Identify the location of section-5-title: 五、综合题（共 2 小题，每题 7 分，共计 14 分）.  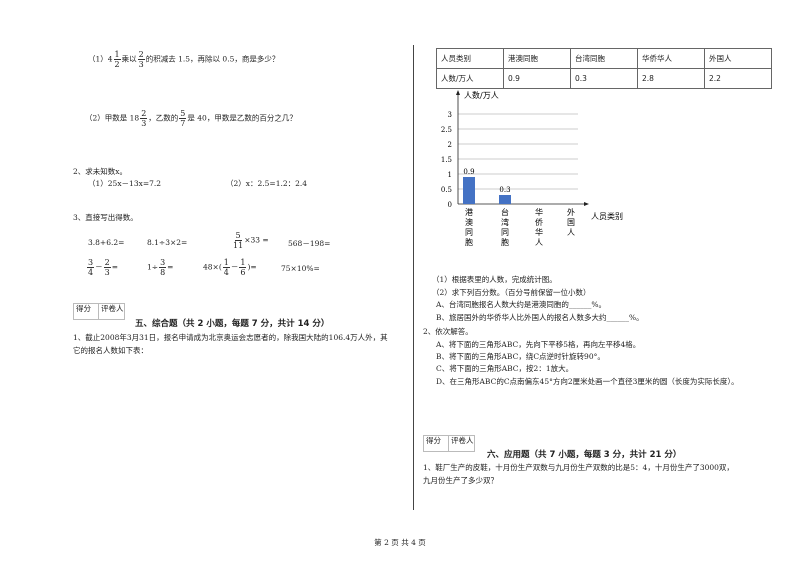
(232, 324).